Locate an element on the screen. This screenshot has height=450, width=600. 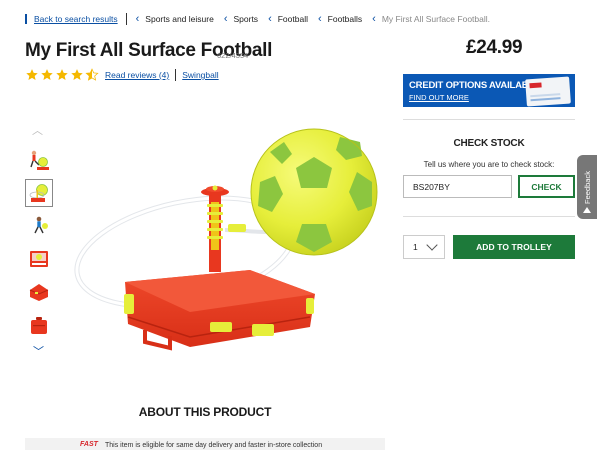
thumb-red-case is located at coordinates (39, 325).